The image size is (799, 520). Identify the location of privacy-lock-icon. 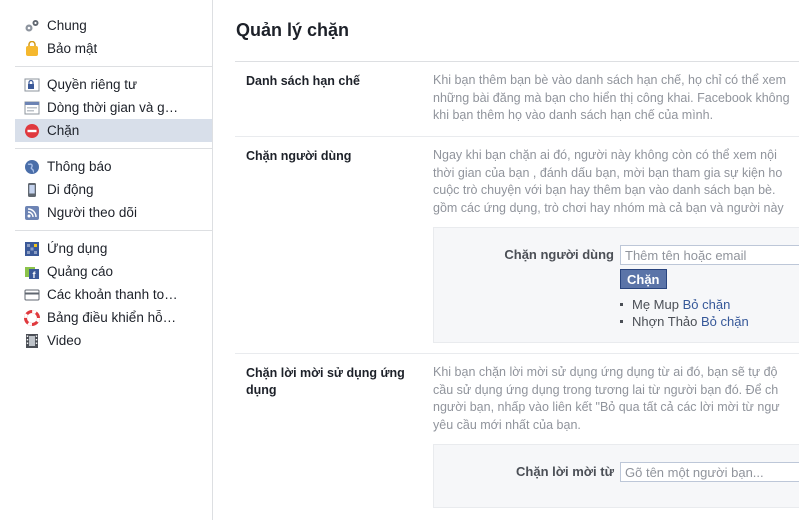
(32, 85).